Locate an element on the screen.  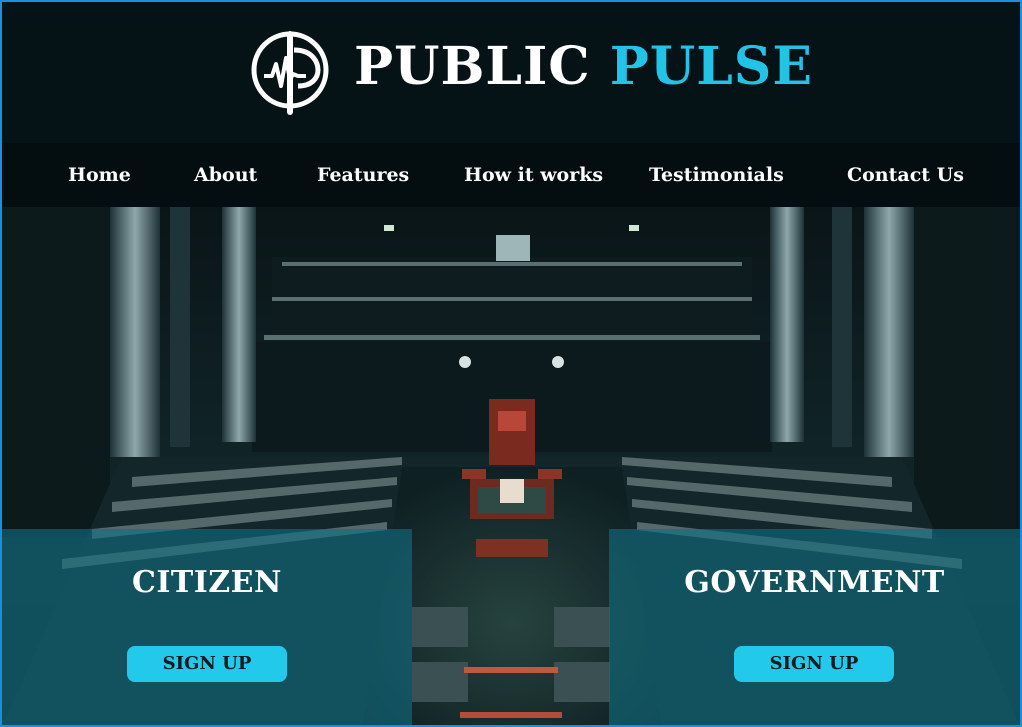
government-panel: GOVERNMENT SIGN UP is located at coordinates (814, 627).